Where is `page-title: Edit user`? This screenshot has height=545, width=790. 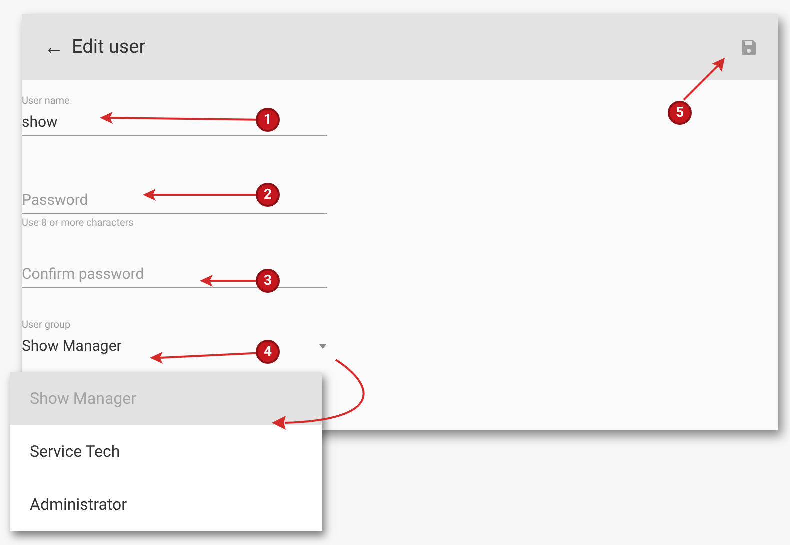
page-title: Edit user is located at coordinates (109, 47).